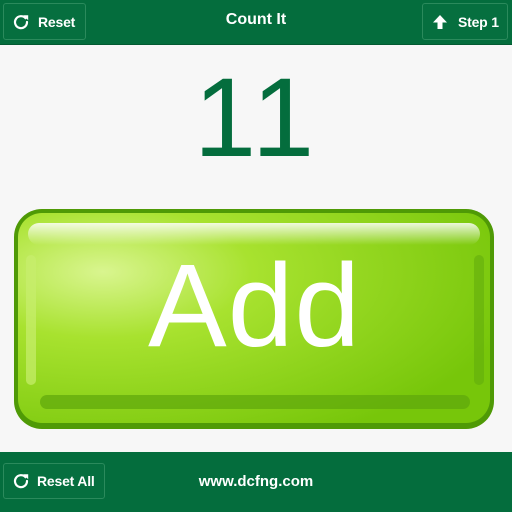 The image size is (512, 512). What do you see at coordinates (254, 306) in the screenshot?
I see `add-button-label: Add` at bounding box center [254, 306].